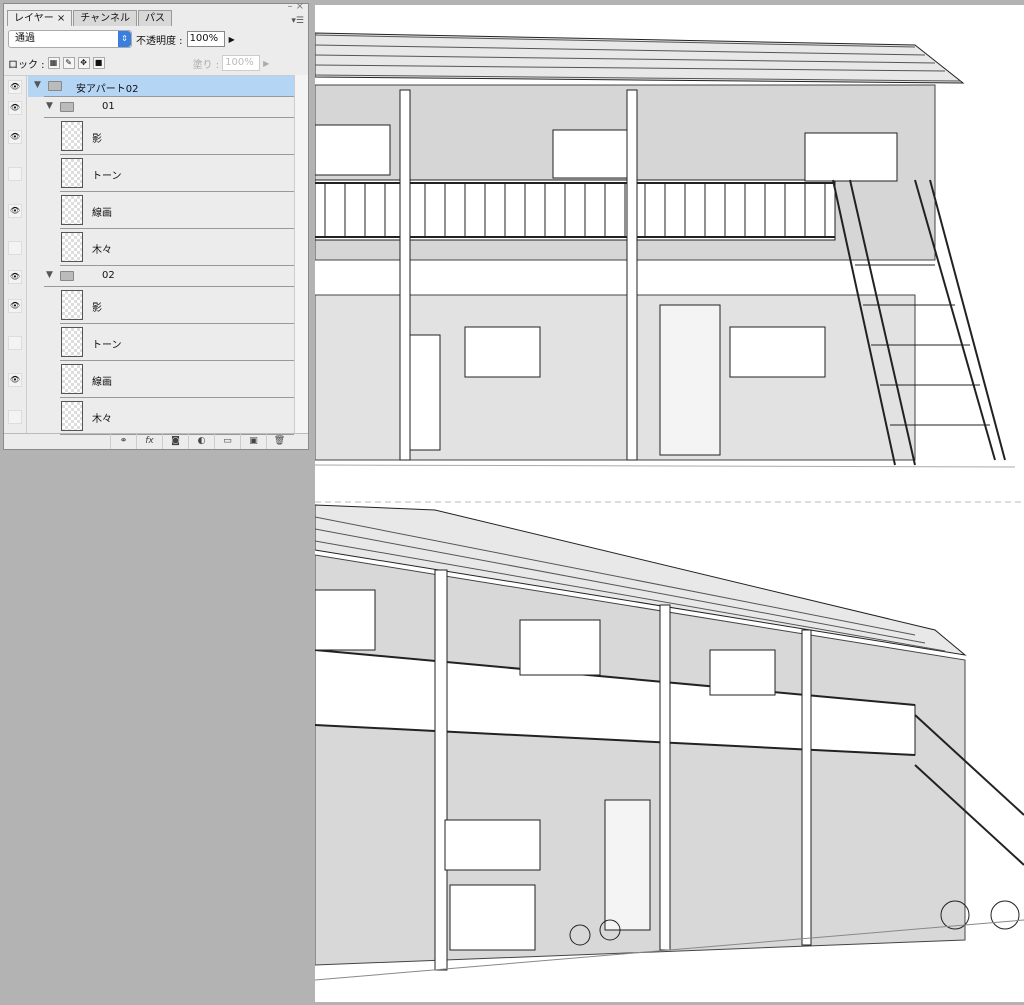 This screenshot has height=1005, width=1024. Describe the element at coordinates (123, 441) in the screenshot. I see `link-icon: ⚭` at that location.